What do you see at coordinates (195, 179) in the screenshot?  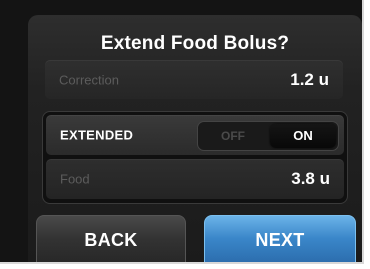 I see `food-row: Food 3.8 u` at bounding box center [195, 179].